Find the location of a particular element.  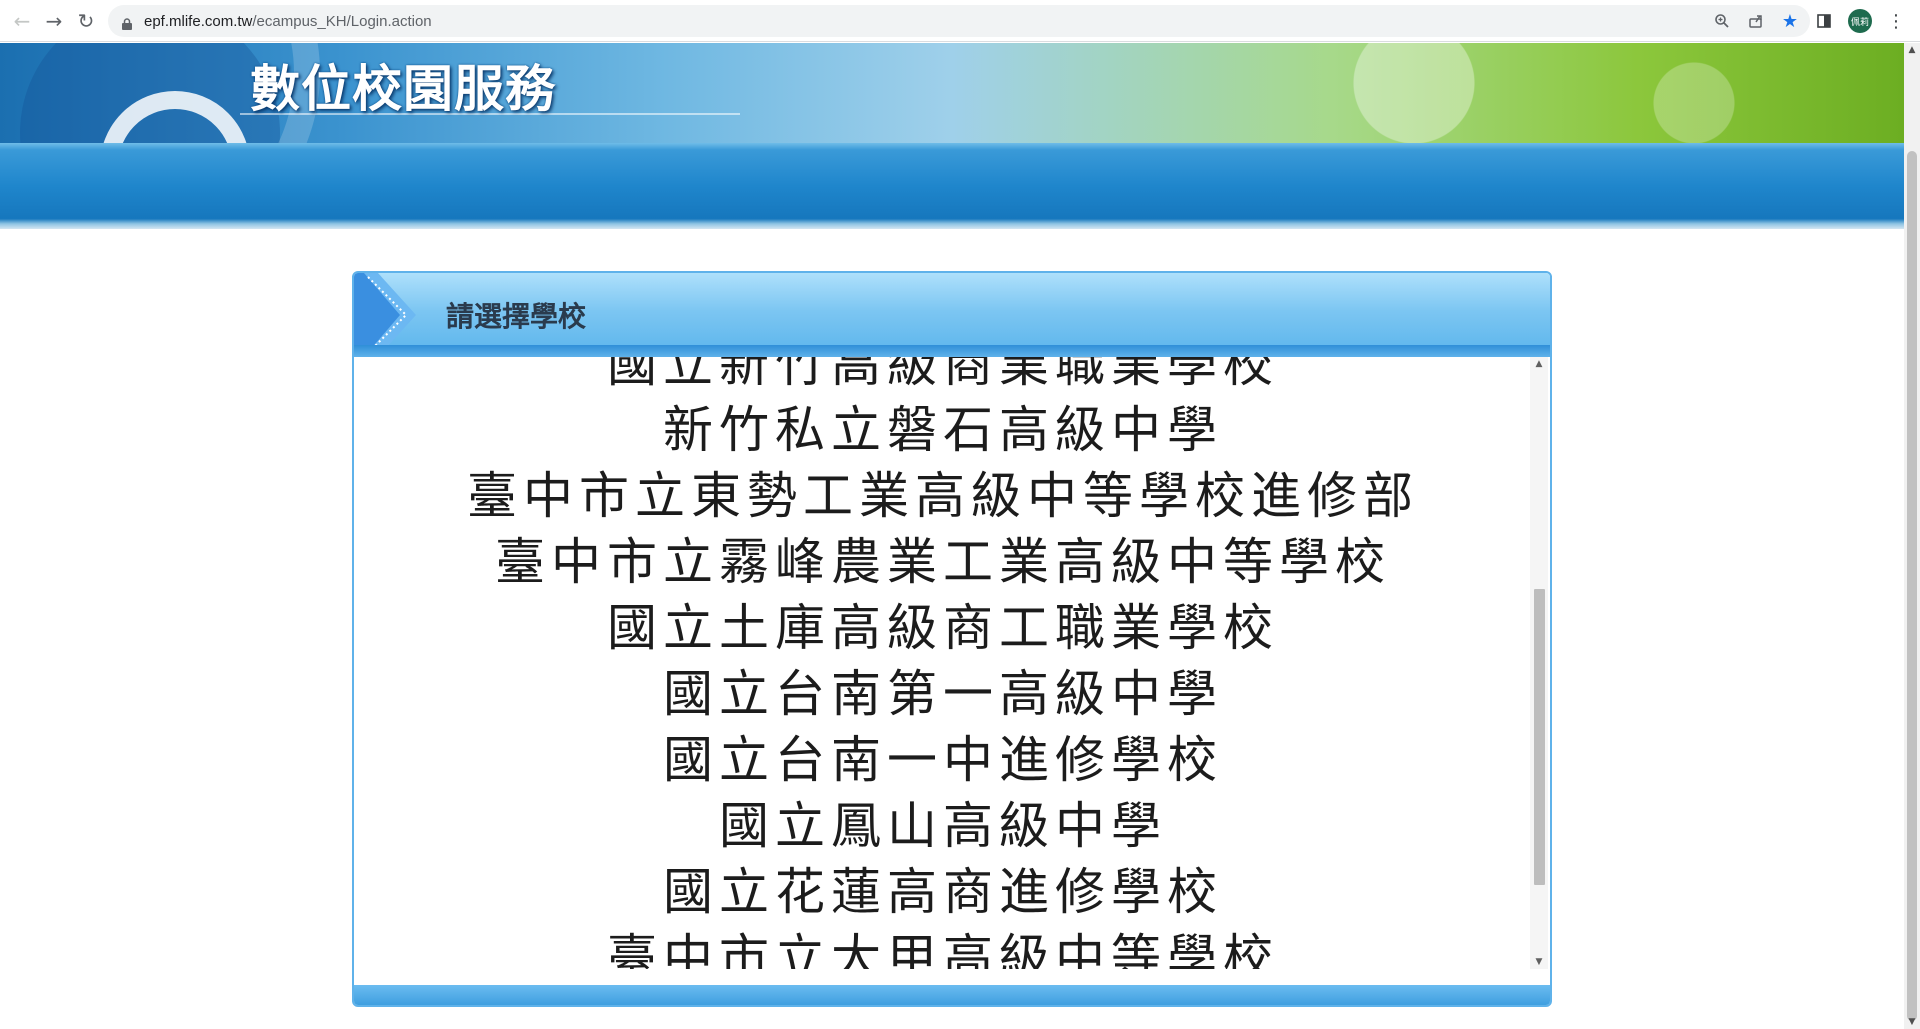

lock-icon is located at coordinates (127, 22).